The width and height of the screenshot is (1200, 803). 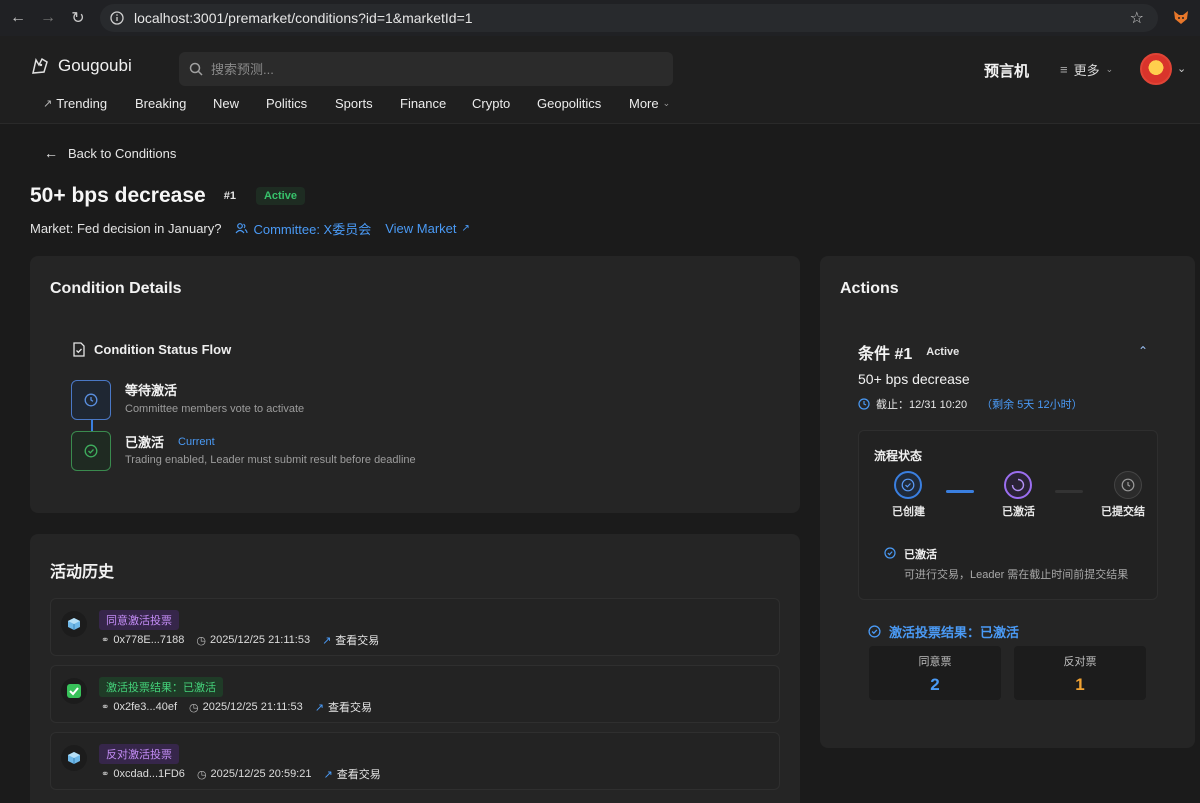 I want to click on remaining-time: （剩余 5天 12小时）, so click(x=1032, y=405).